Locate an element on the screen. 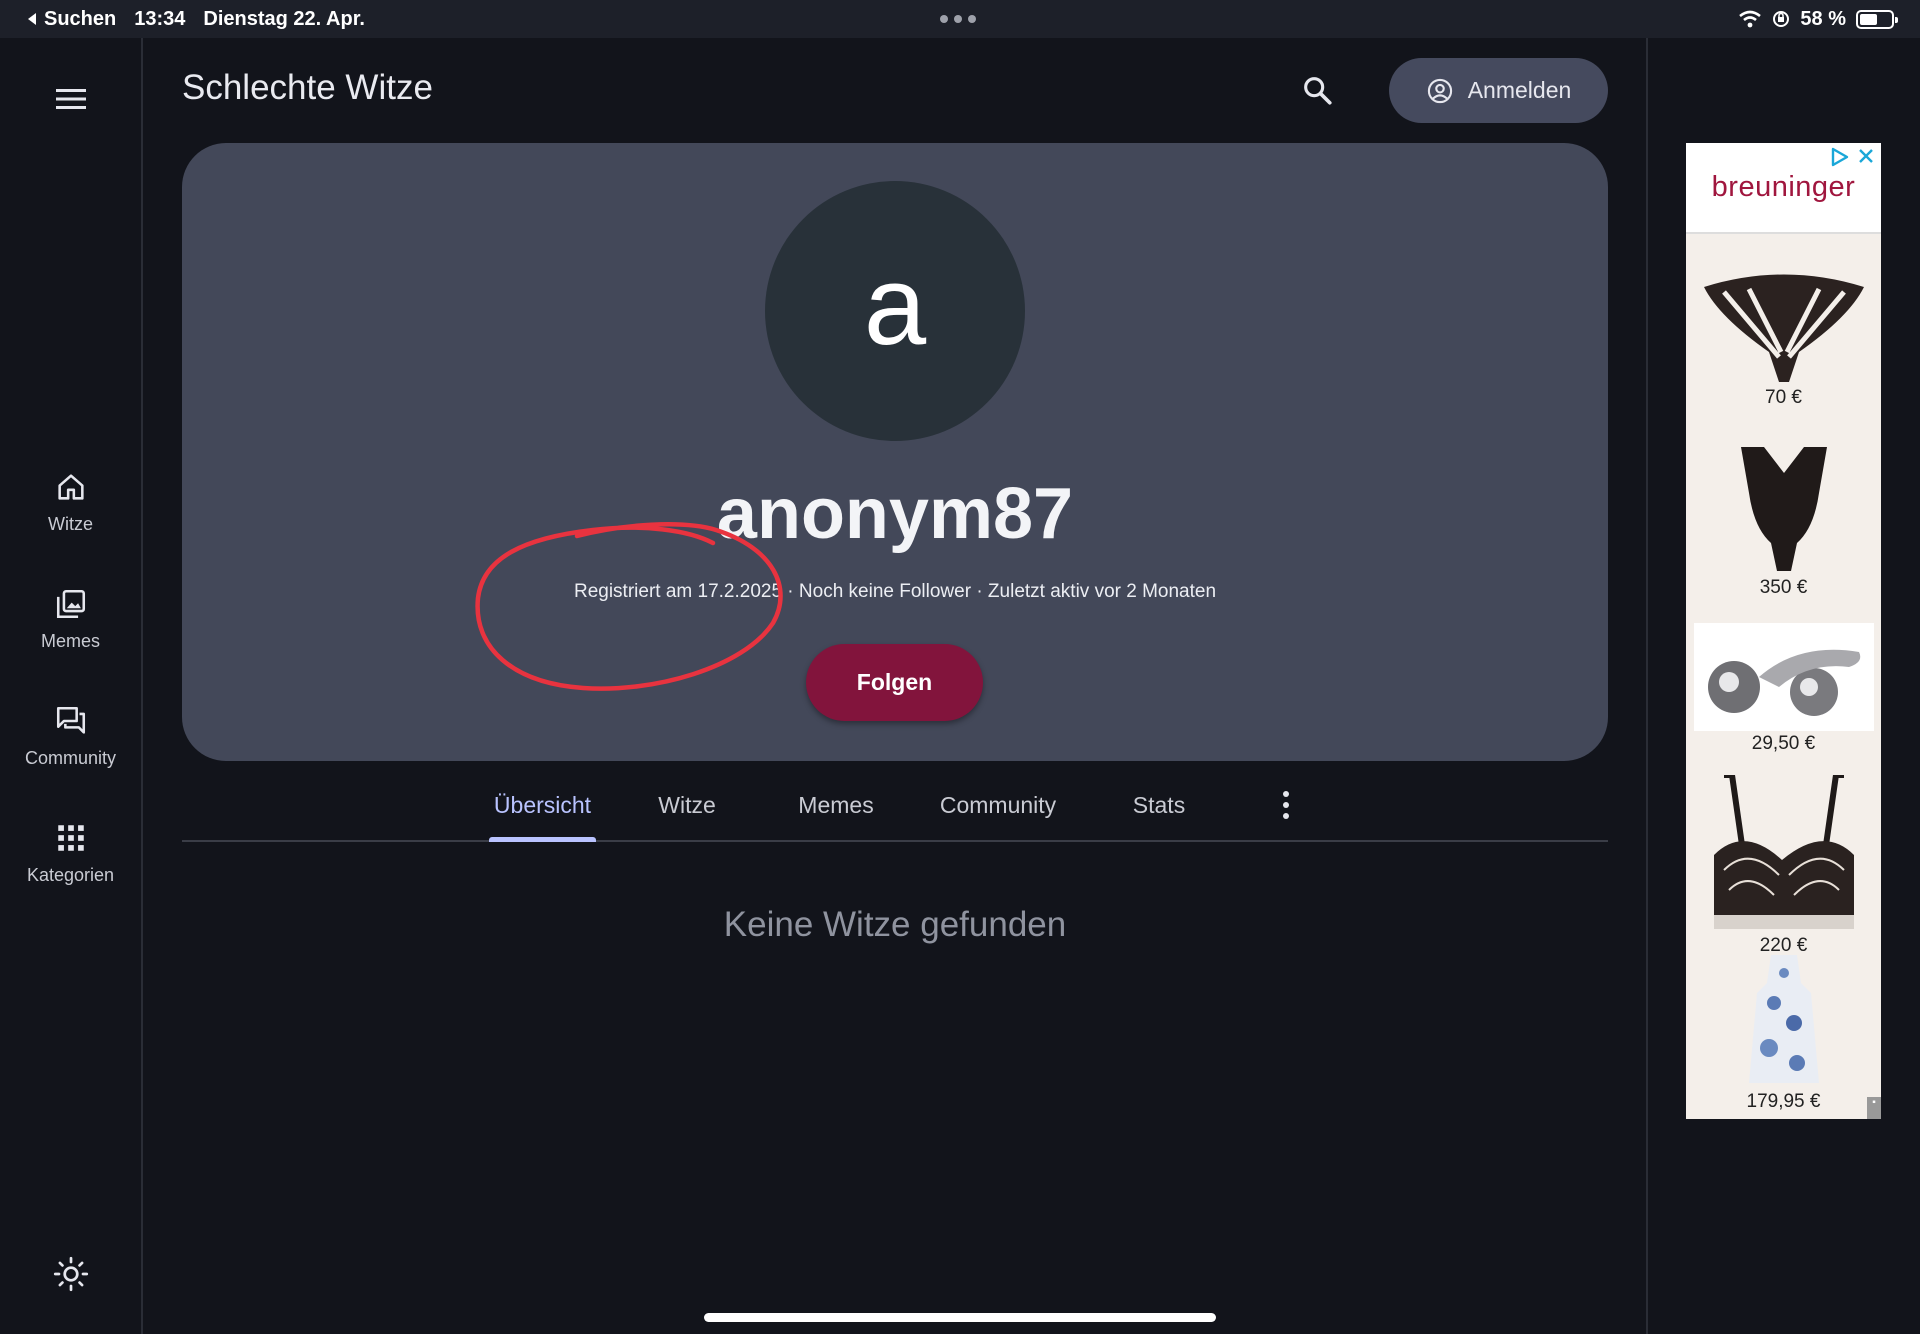 This screenshot has height=1334, width=1920. product-image-briefs is located at coordinates (1783, 328).